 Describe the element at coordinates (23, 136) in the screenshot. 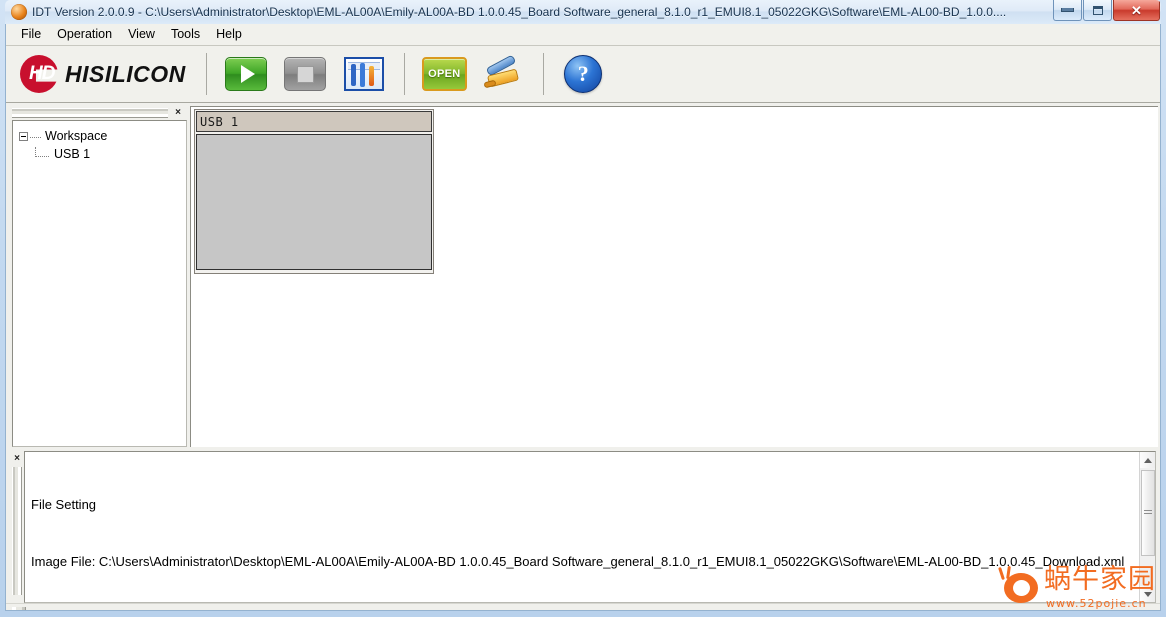

I see `collapse-toggle-icon` at that location.